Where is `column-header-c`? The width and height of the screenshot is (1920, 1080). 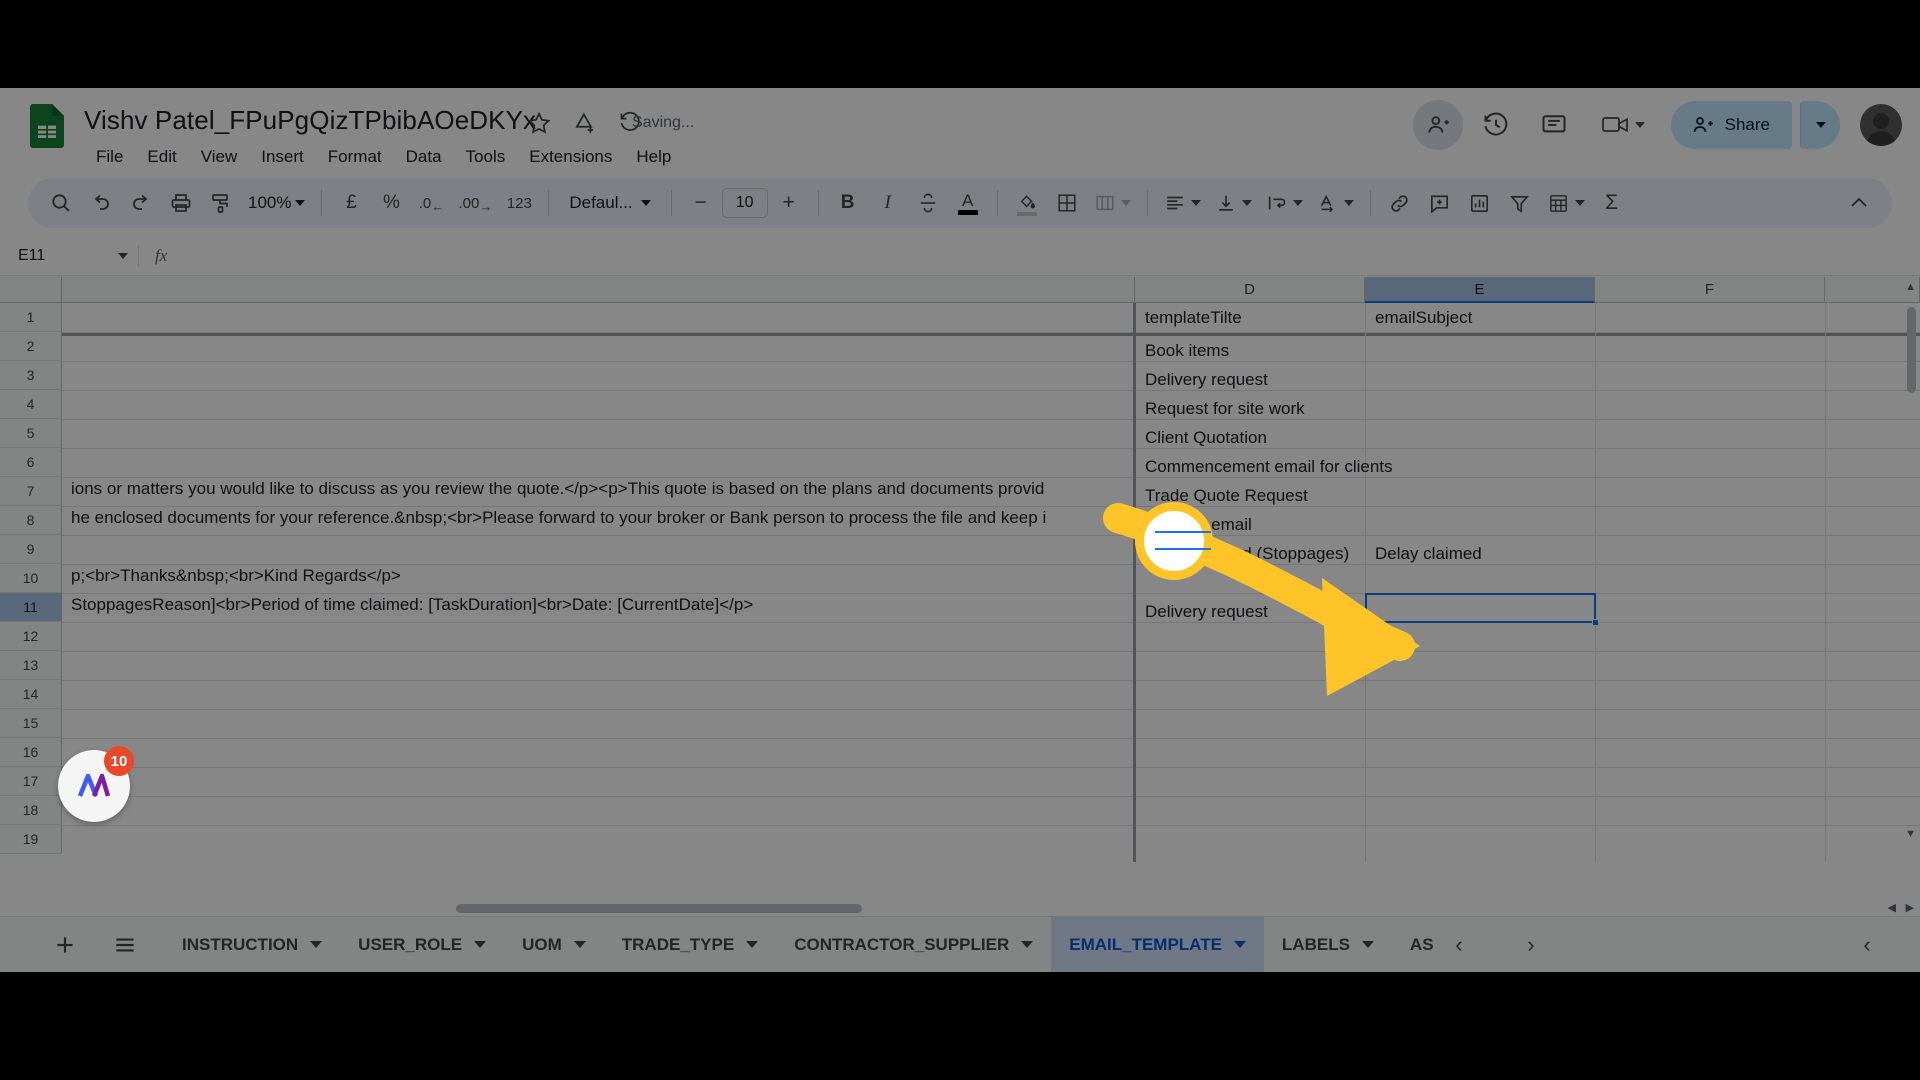 column-header-c is located at coordinates (598, 290).